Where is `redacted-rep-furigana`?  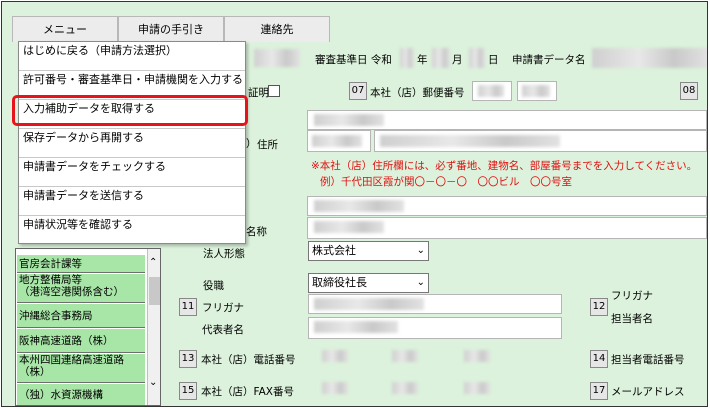 redacted-rep-furigana is located at coordinates (369, 304).